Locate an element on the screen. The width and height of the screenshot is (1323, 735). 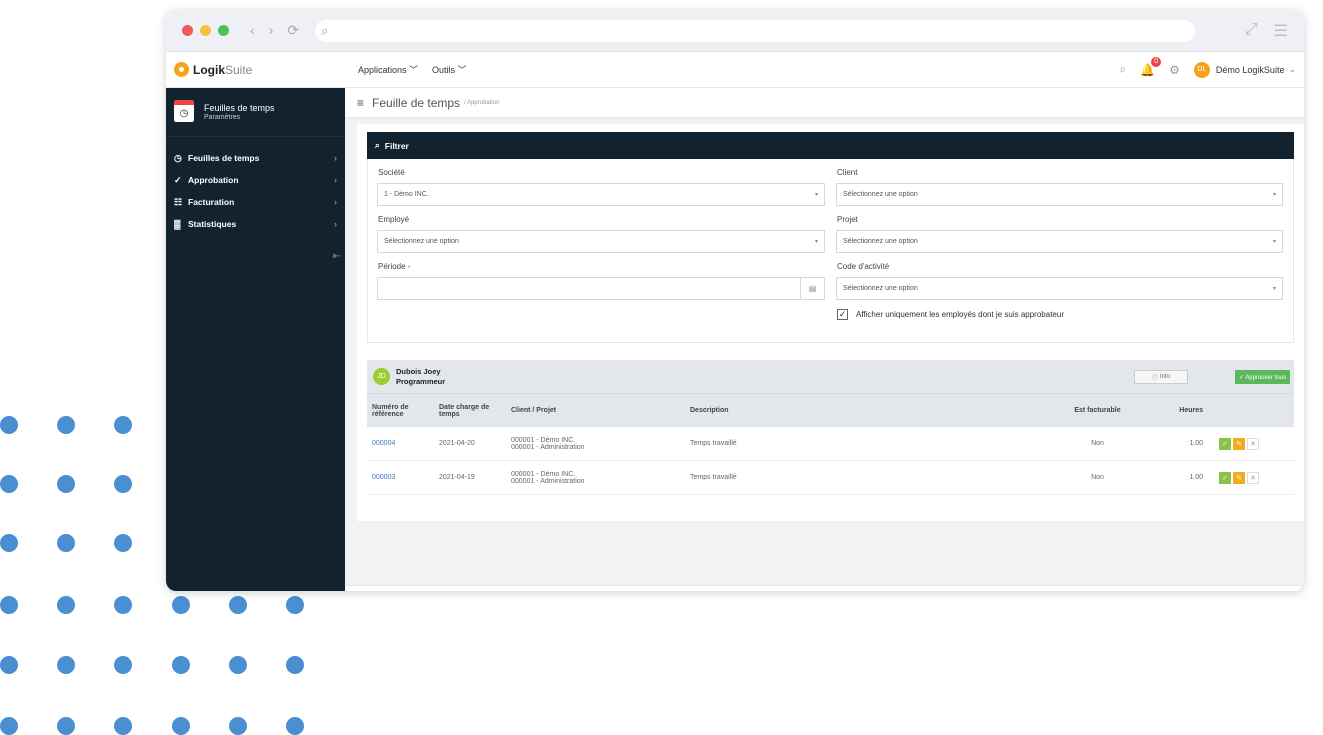
module-header: ◷ Feuilles de temps Paramètres is located at coordinates (255, 112).